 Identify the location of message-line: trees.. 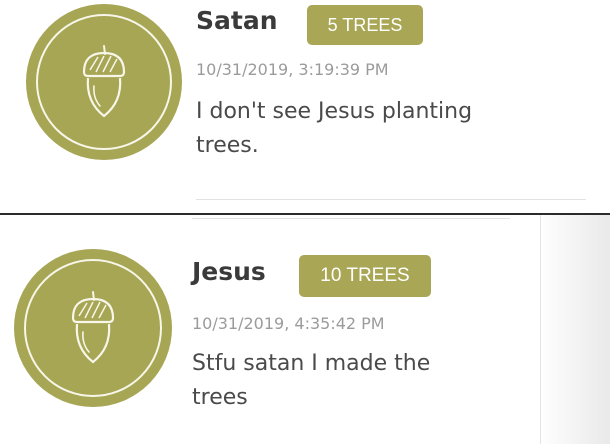
(227, 146).